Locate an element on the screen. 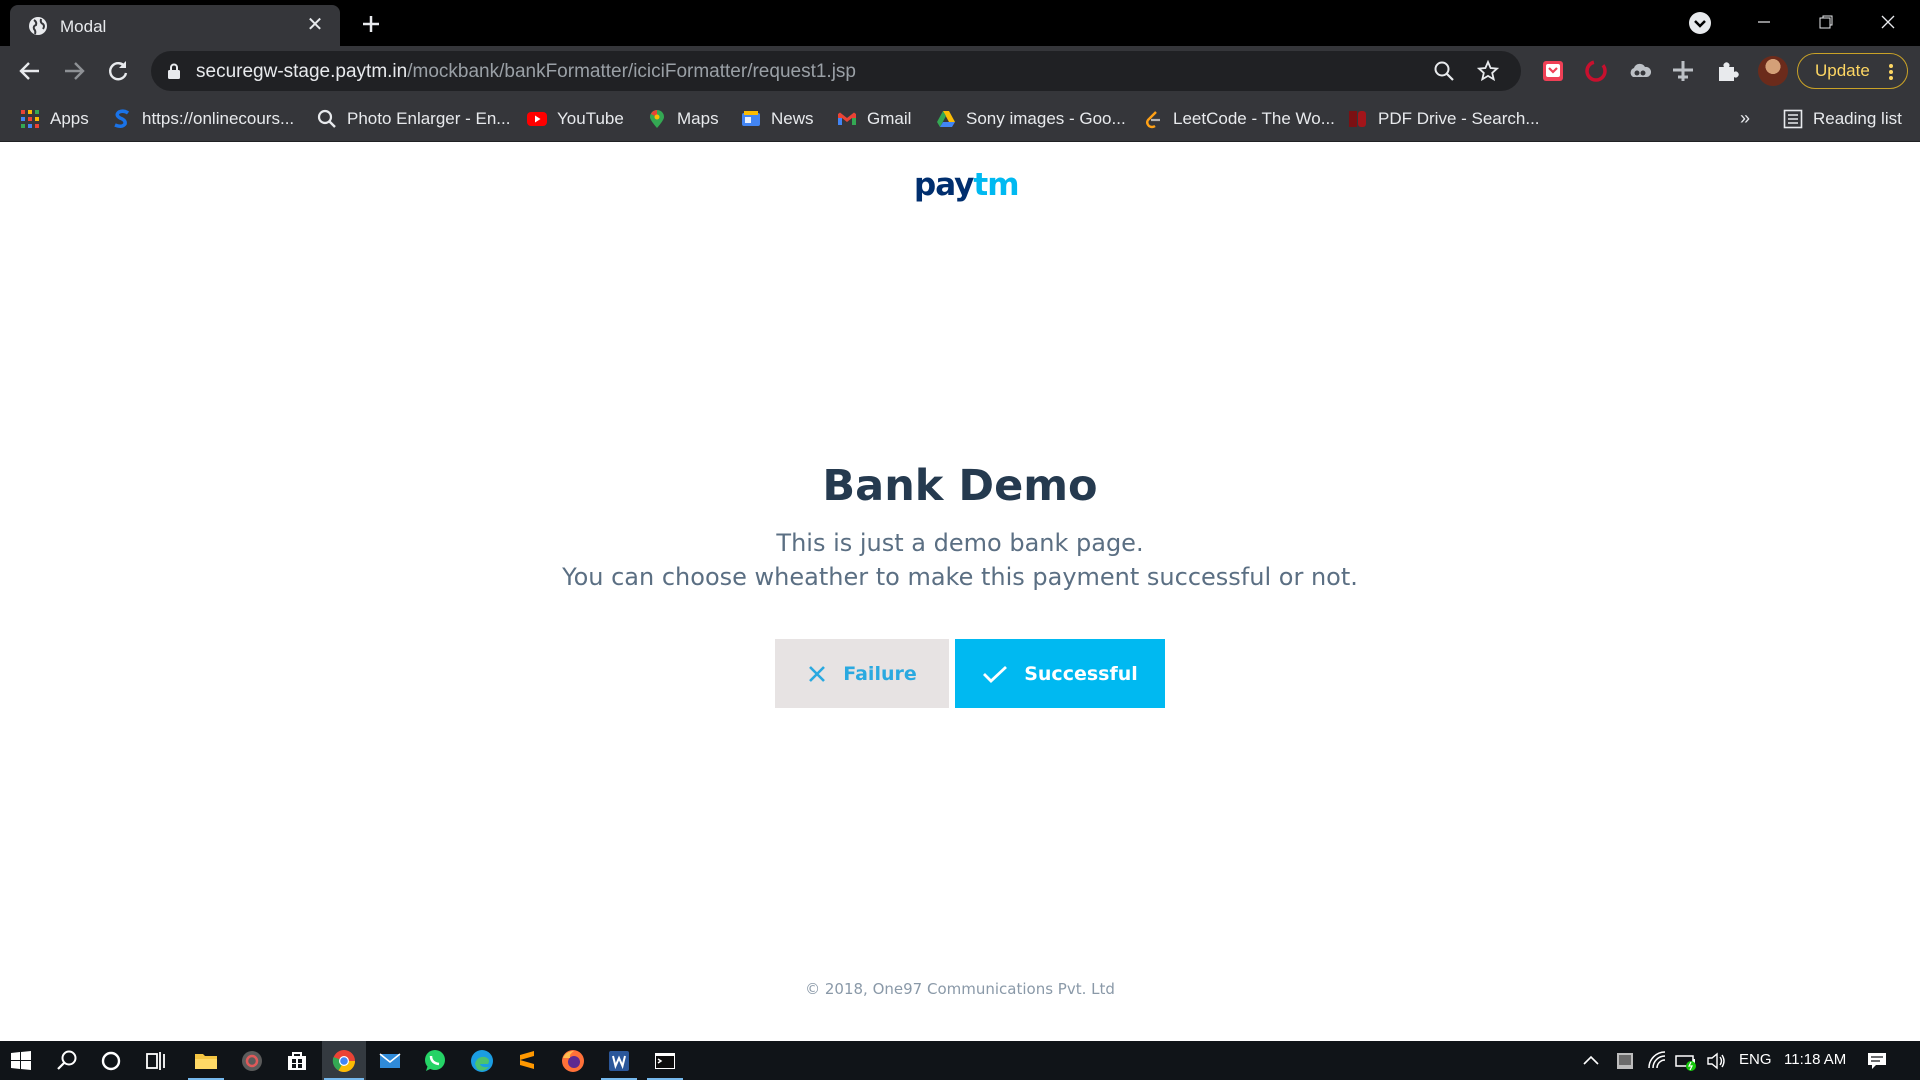 Image resolution: width=1920 pixels, height=1080 pixels. restore-button is located at coordinates (1826, 23).